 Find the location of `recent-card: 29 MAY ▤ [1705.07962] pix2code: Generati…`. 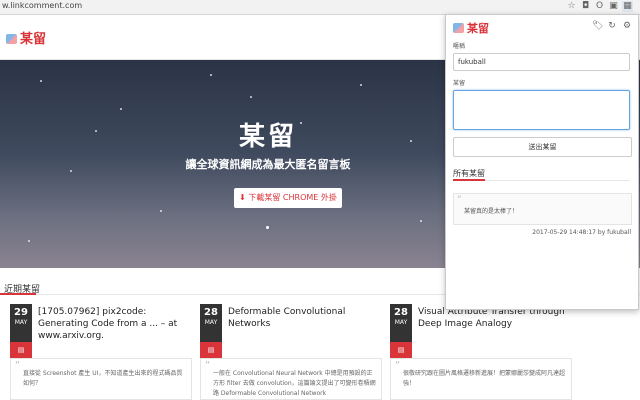

recent-card: 29 MAY ▤ [1705.07962] pix2code: Generati… is located at coordinates (102, 352).